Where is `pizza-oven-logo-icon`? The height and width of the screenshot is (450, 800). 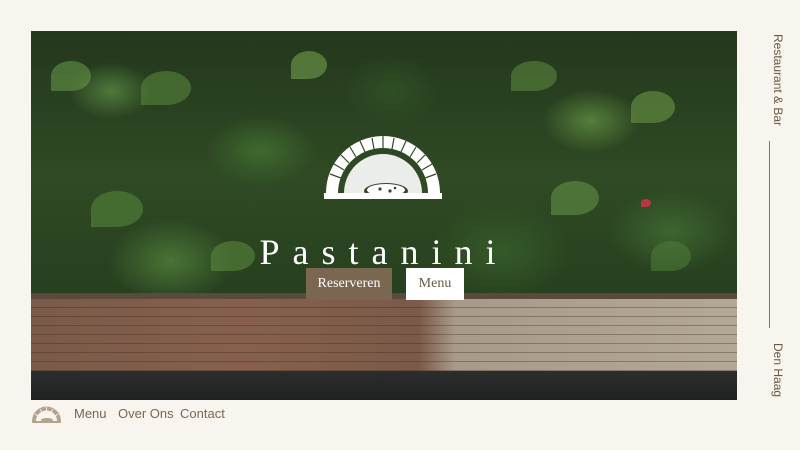 pizza-oven-logo-icon is located at coordinates (383, 167).